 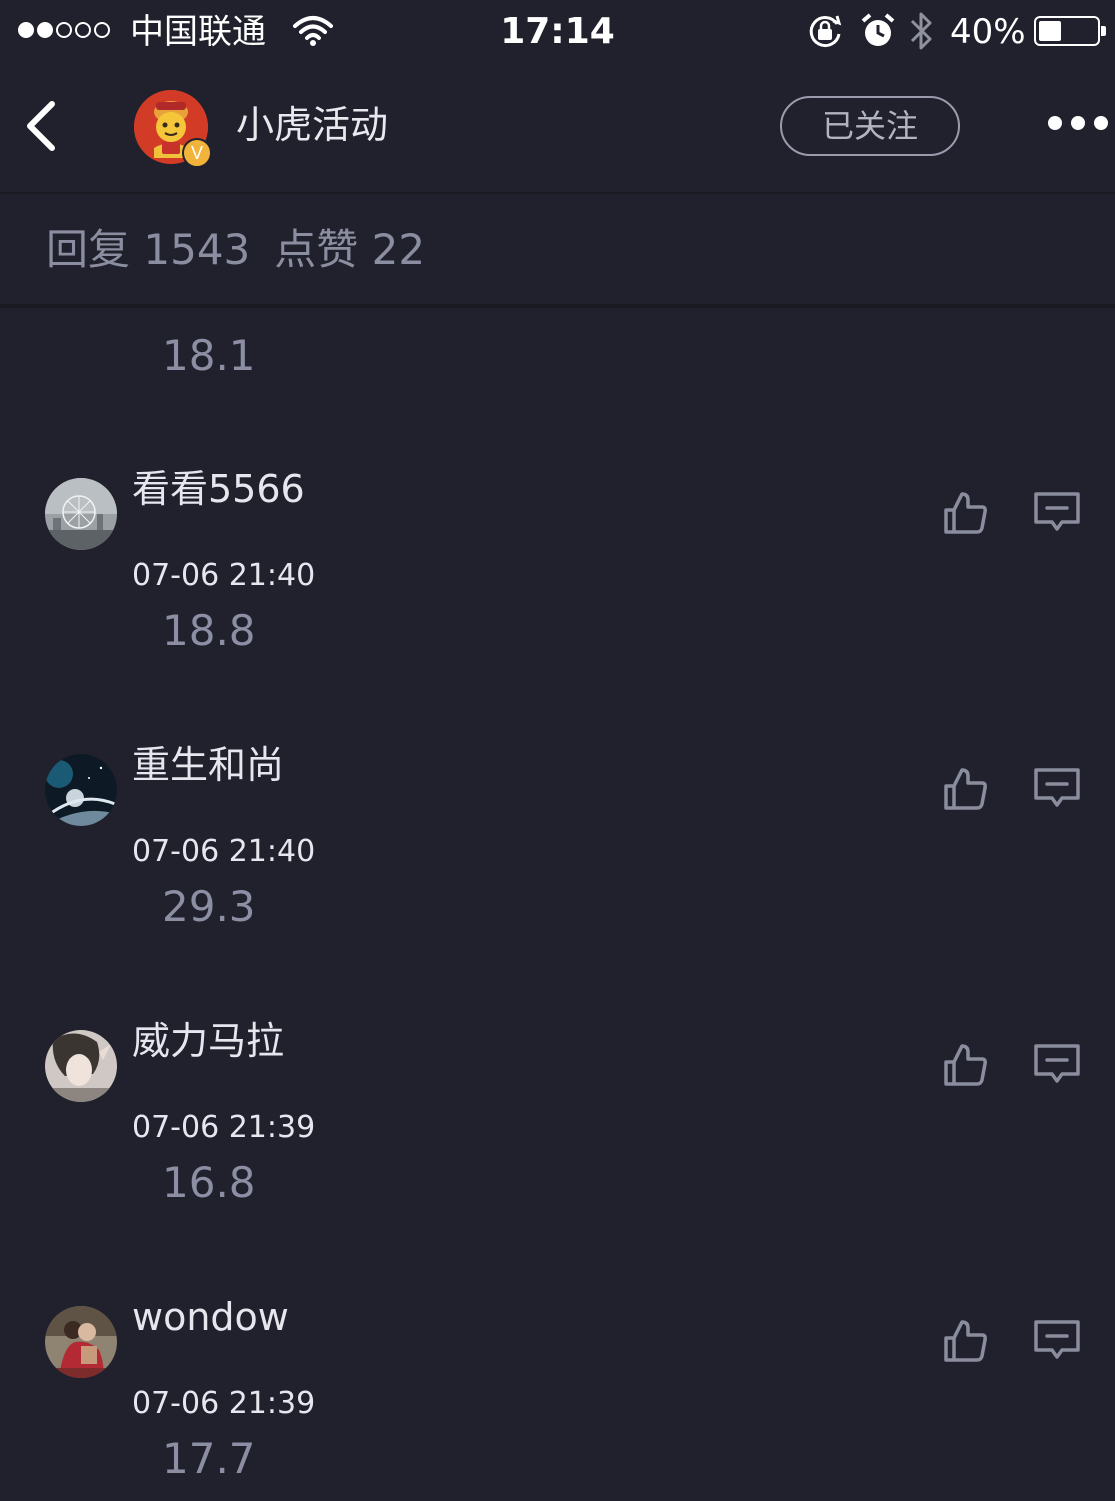 What do you see at coordinates (988, 32) in the screenshot?
I see `battery-percent: 40%` at bounding box center [988, 32].